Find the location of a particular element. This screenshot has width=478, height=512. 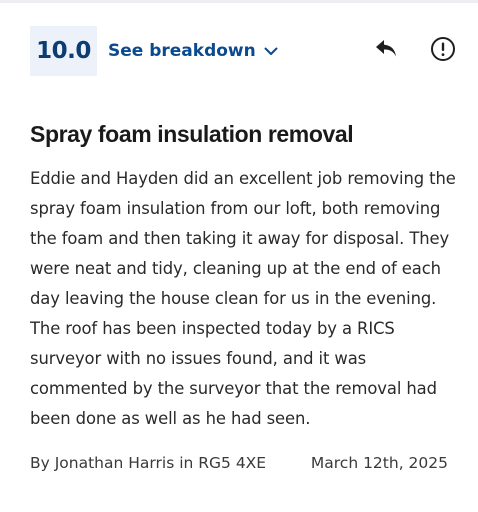

reply-button is located at coordinates (386, 51).